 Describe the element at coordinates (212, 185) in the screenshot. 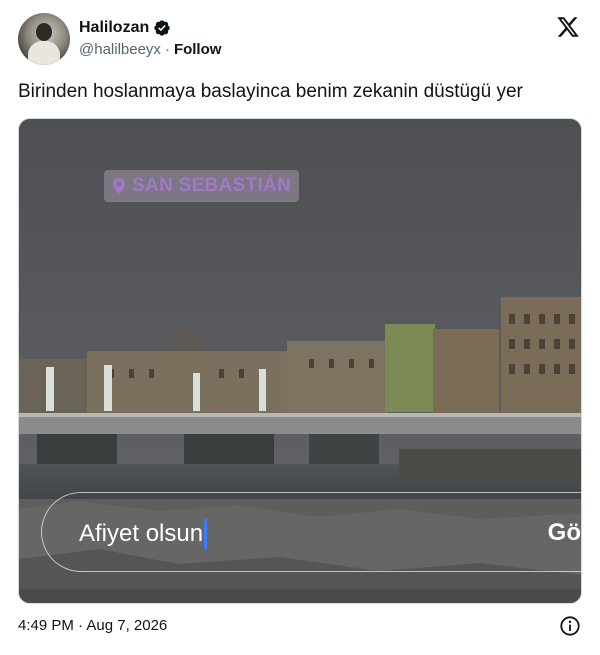

I see `location-label: SAN SEBASTIÁN` at that location.